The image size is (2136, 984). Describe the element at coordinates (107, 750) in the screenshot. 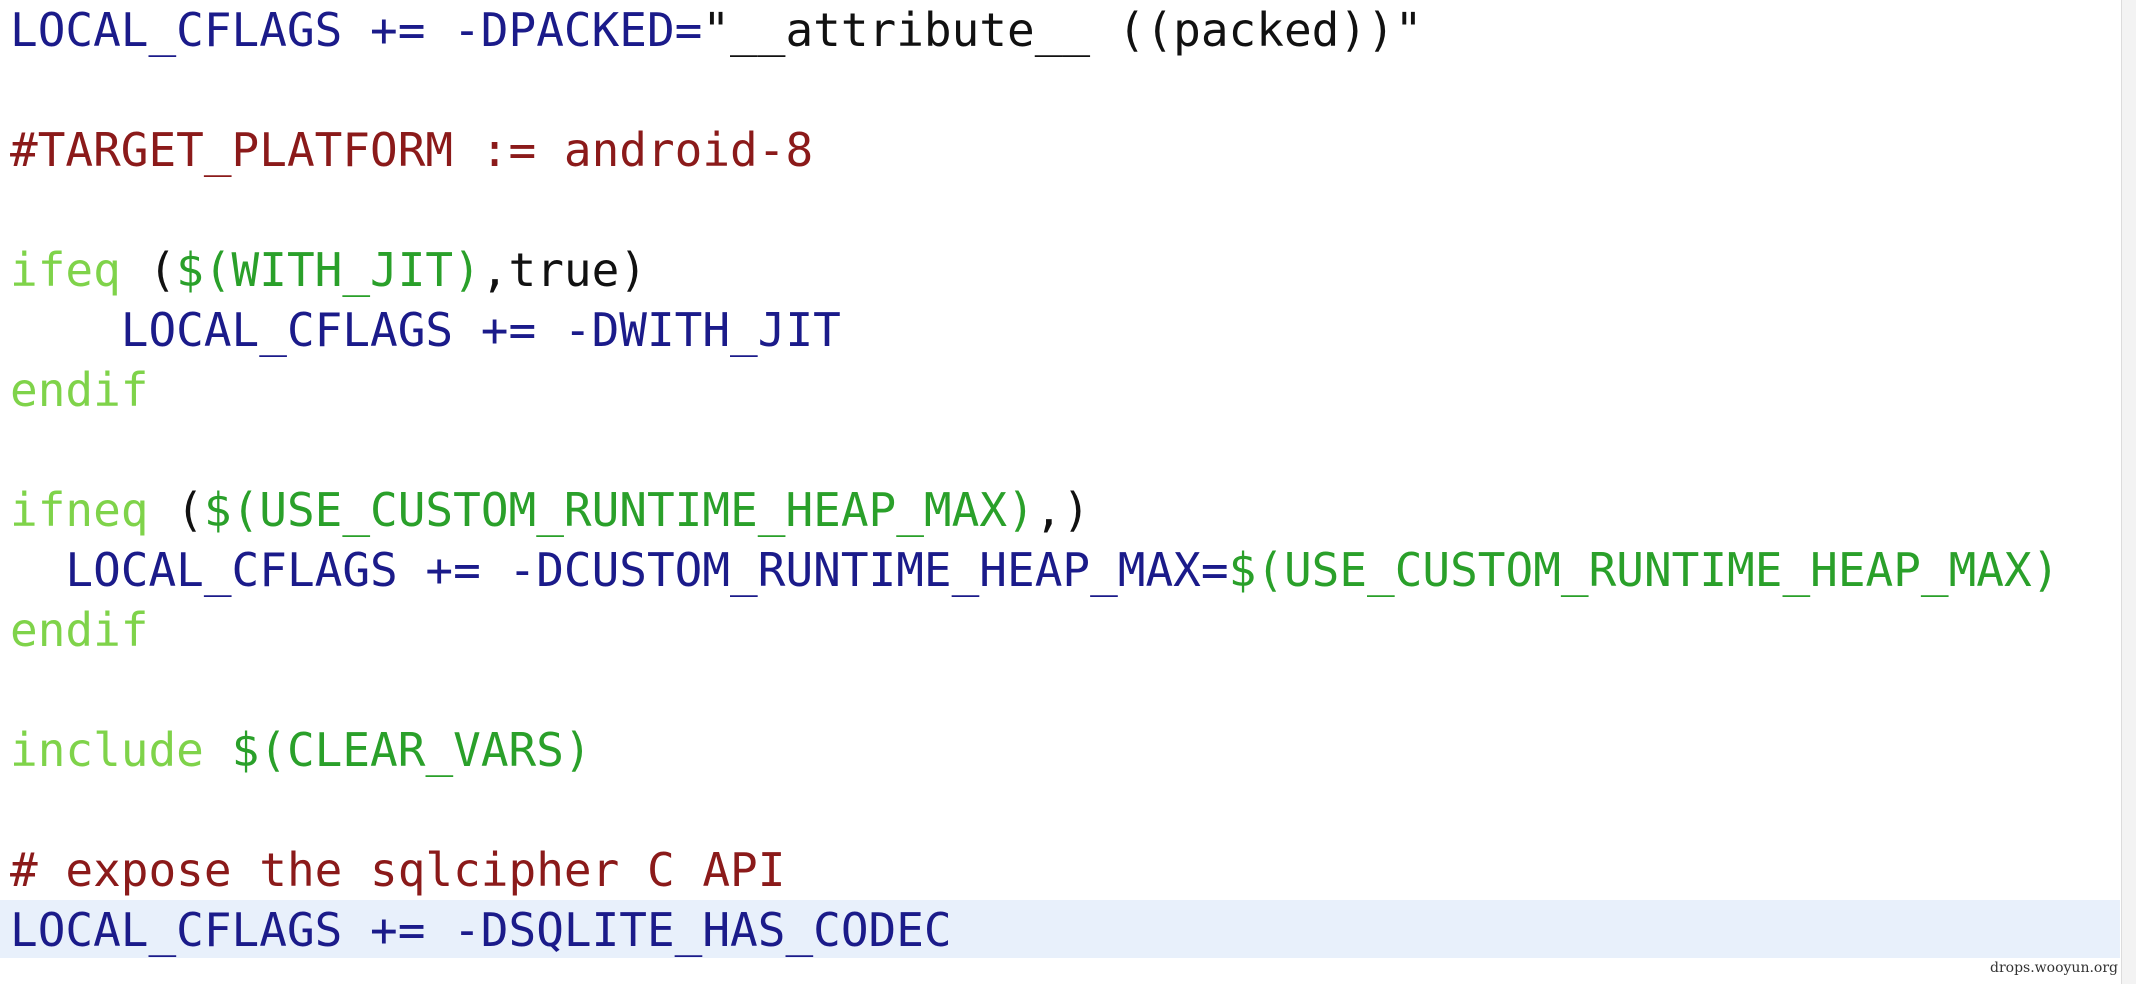

I see `code-token: include` at that location.